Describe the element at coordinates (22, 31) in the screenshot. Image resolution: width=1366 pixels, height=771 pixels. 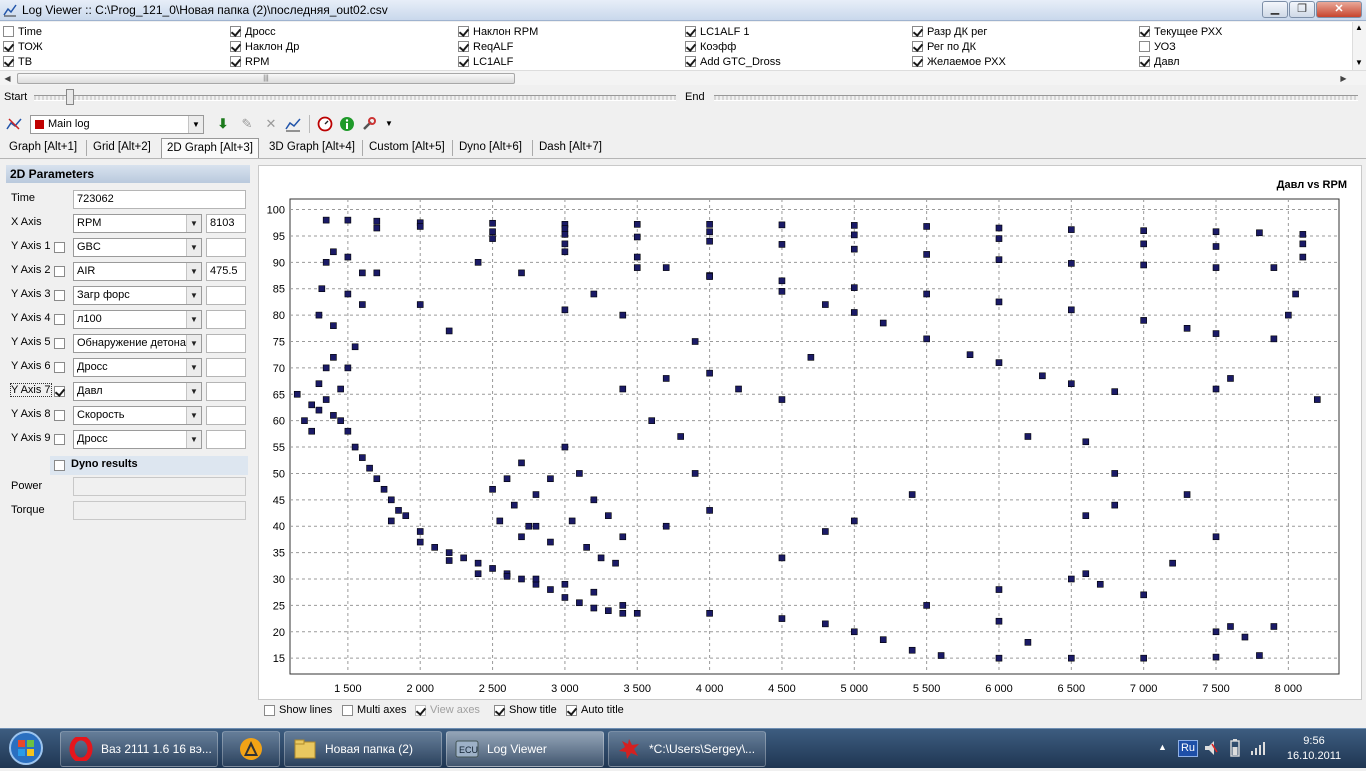
I see `channel-checkbox-item: Time` at that location.